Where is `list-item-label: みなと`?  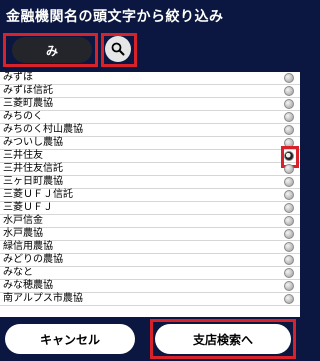 list-item-label: みなと is located at coordinates (18, 272).